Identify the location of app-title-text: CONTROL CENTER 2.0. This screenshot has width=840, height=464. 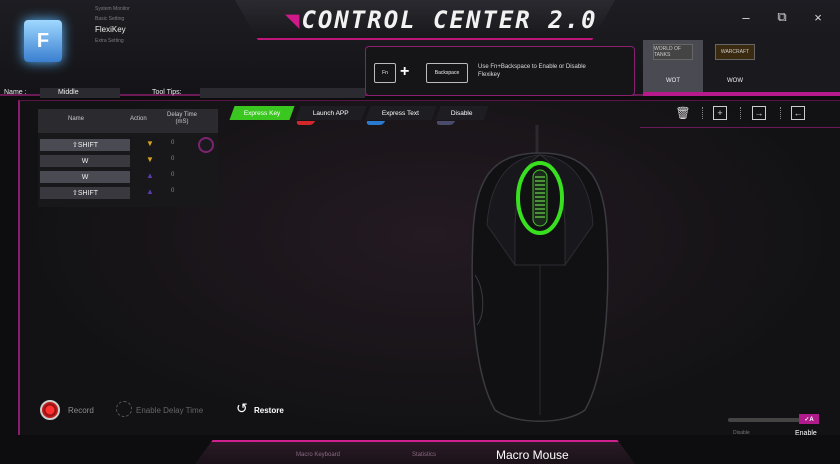
(449, 20).